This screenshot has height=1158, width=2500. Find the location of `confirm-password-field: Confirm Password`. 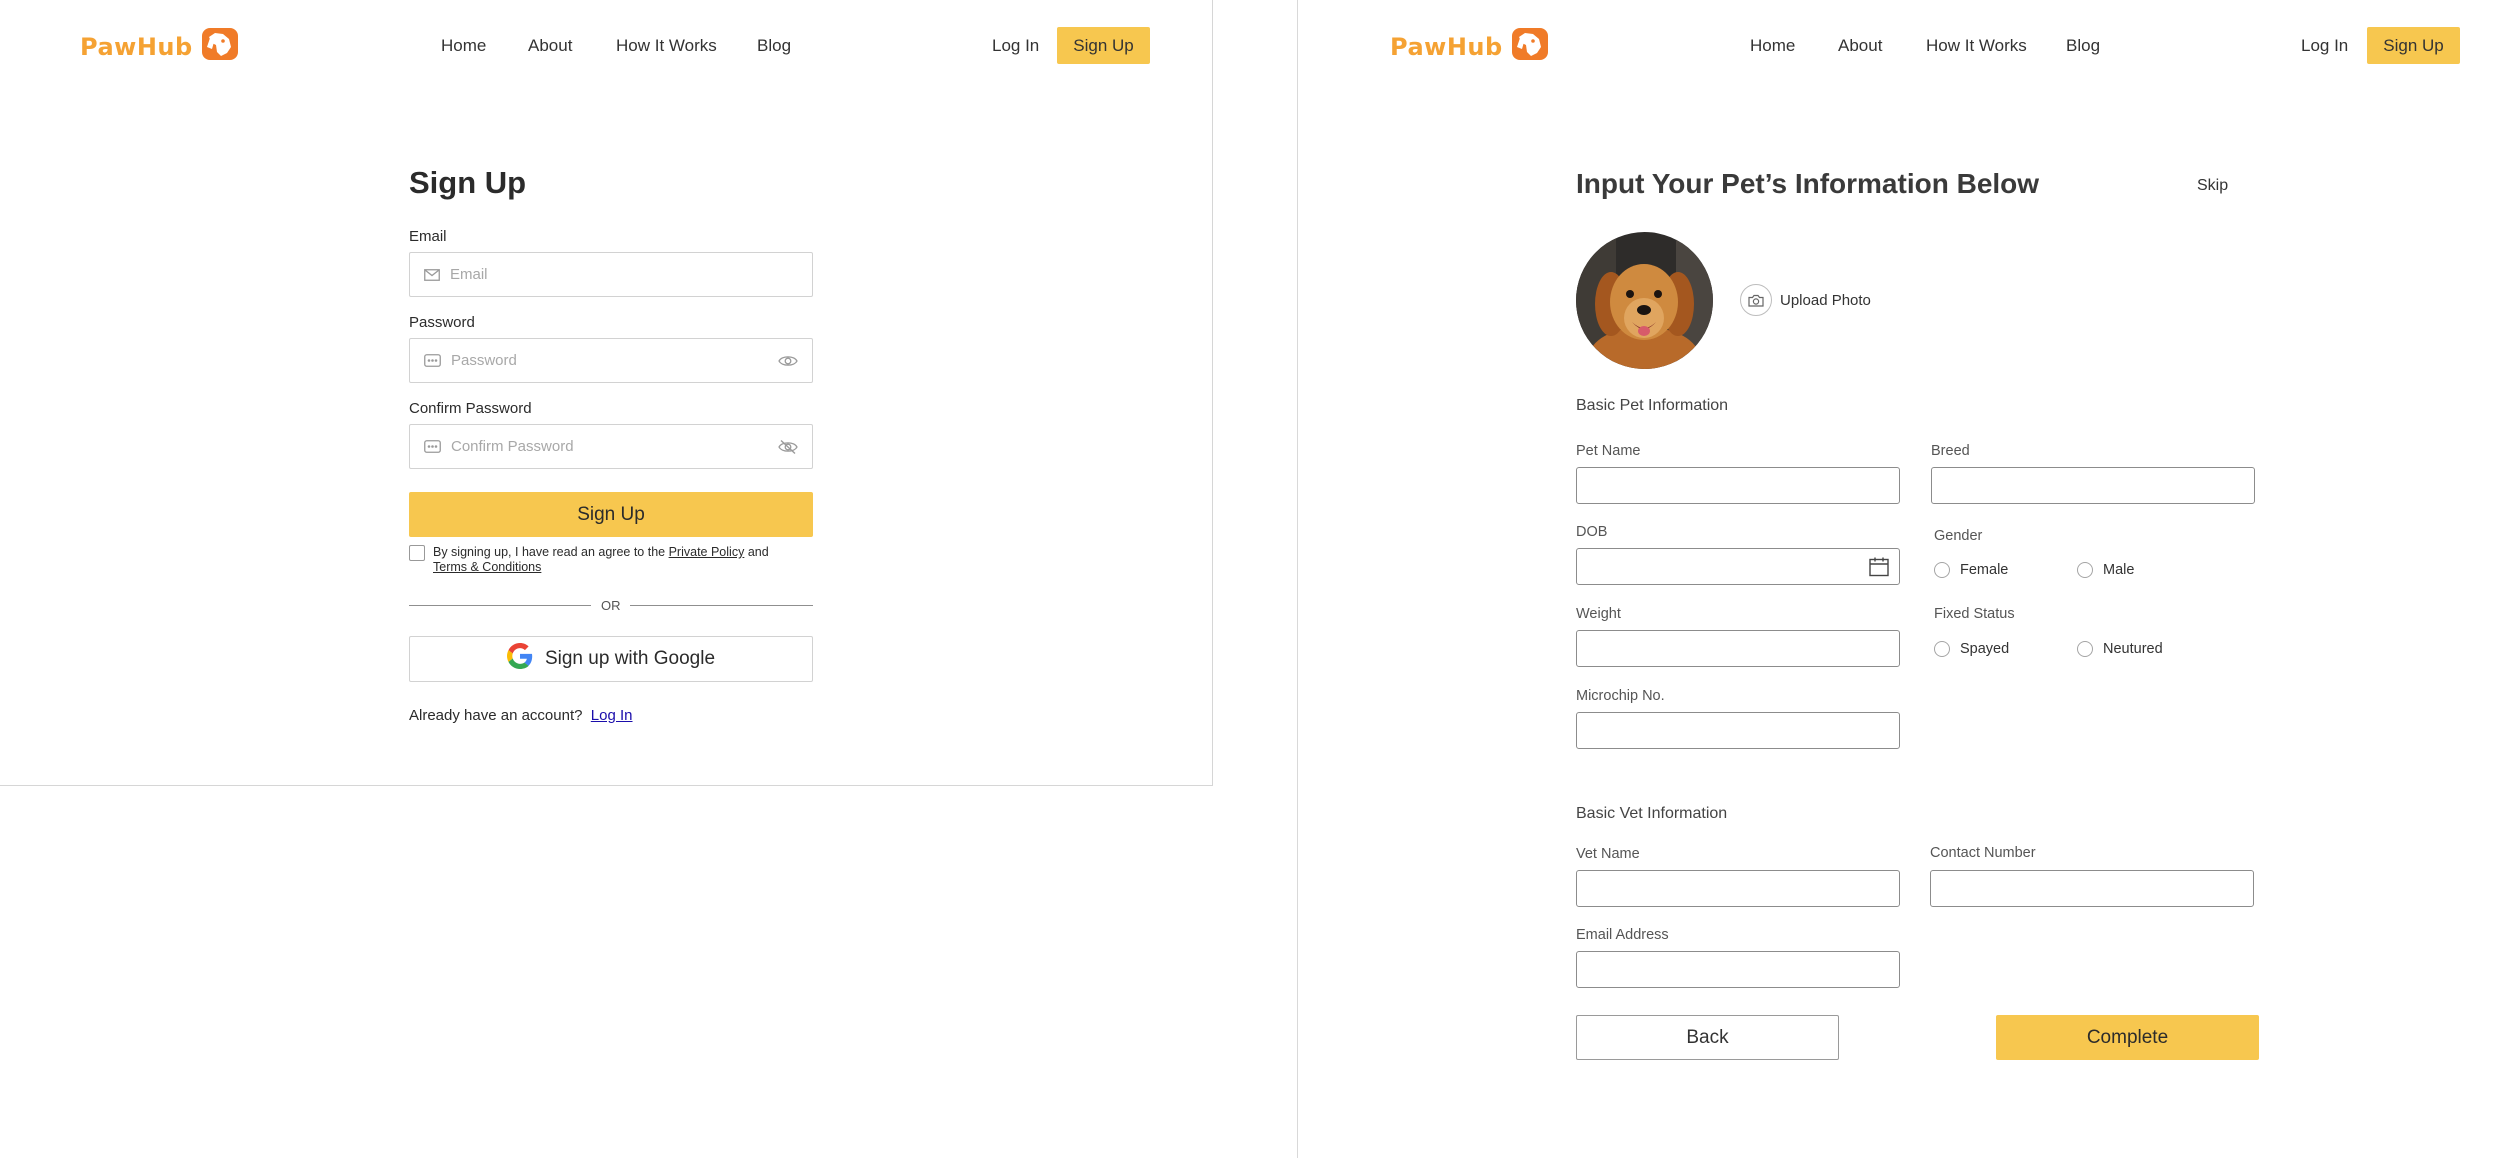

confirm-password-field: Confirm Password is located at coordinates (611, 446).